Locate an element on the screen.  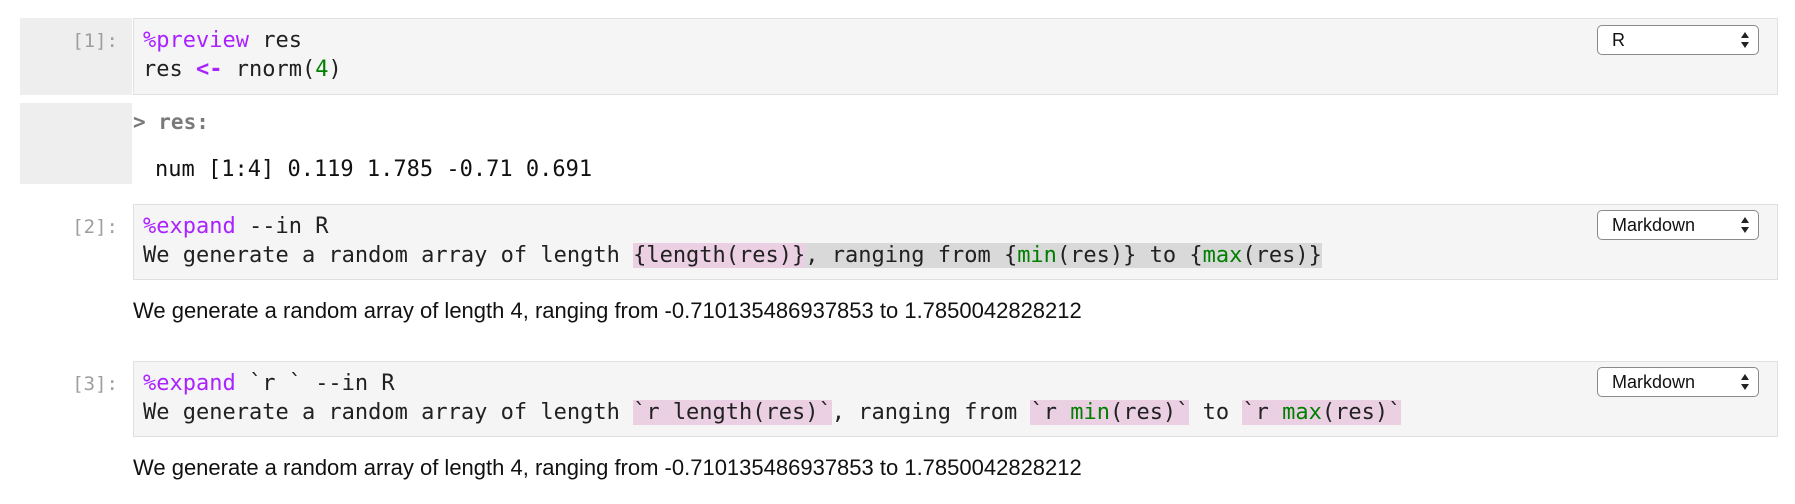
cell-2-kernel-select: Markdown is located at coordinates (1678, 225).